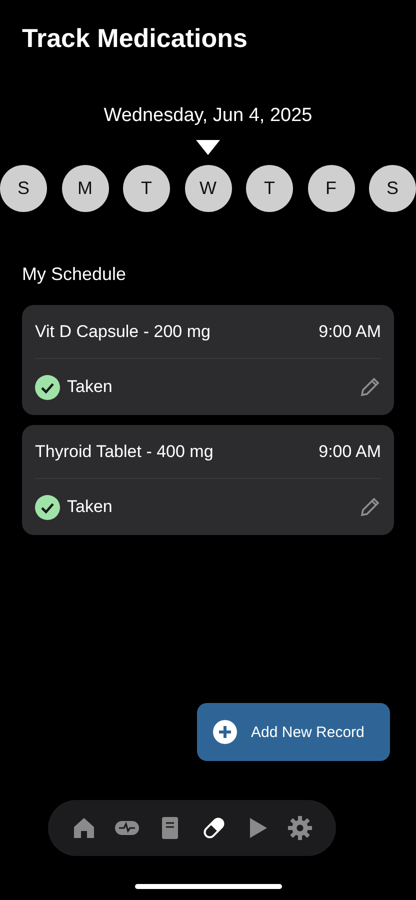  Describe the element at coordinates (300, 828) in the screenshot. I see `settings-tab-icon` at that location.